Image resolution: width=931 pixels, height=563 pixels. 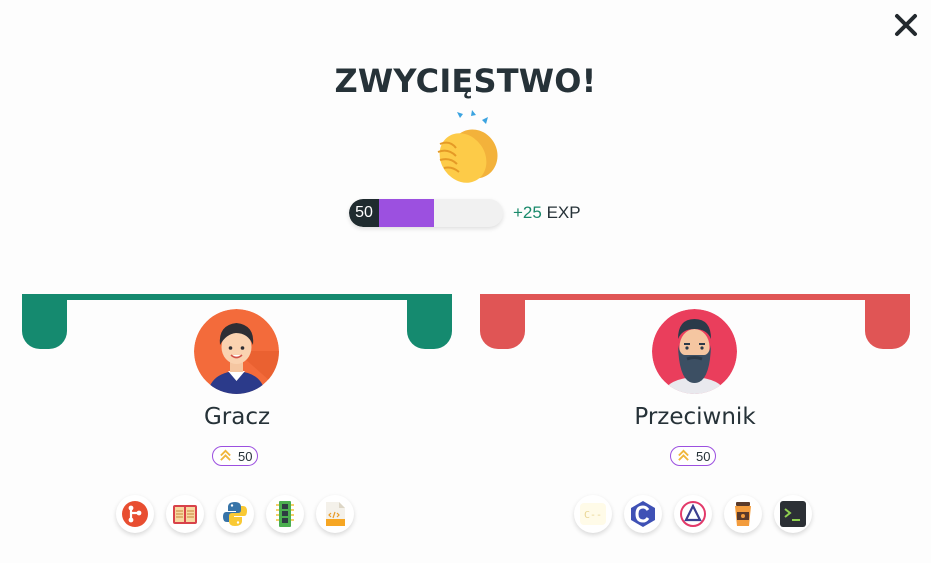 I want to click on delta-icon, so click(x=693, y=514).